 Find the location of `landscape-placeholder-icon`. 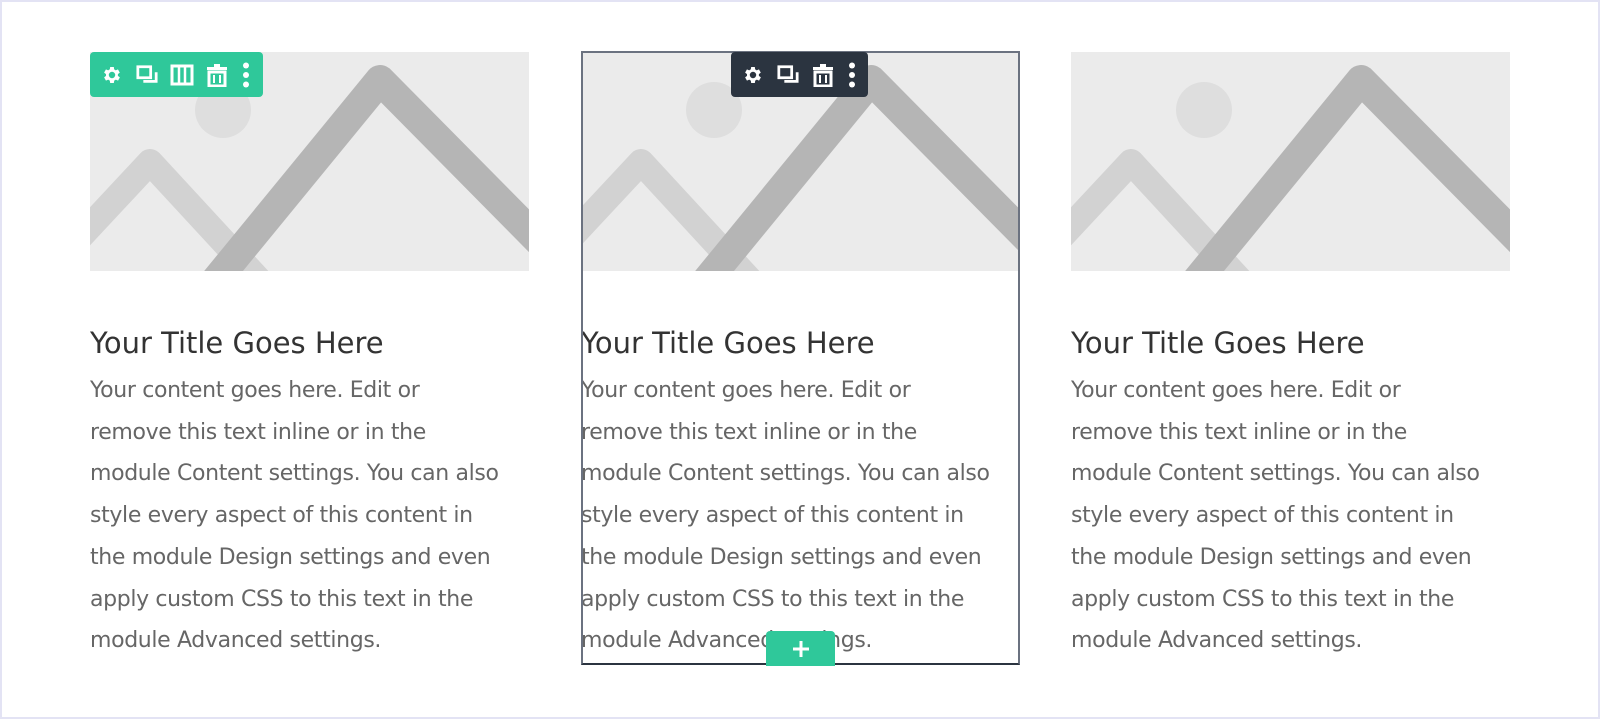

landscape-placeholder-icon is located at coordinates (1290, 161).